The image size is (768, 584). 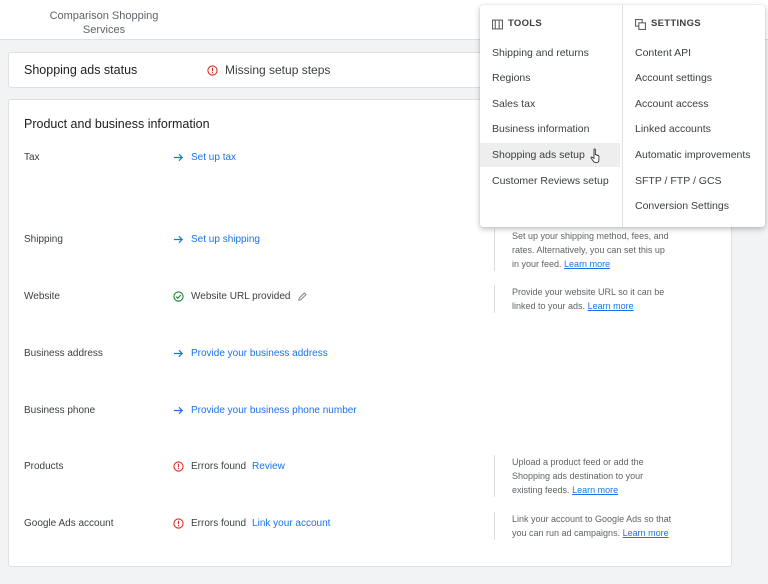 I want to click on provide-address-link: Provide your business address, so click(x=250, y=353).